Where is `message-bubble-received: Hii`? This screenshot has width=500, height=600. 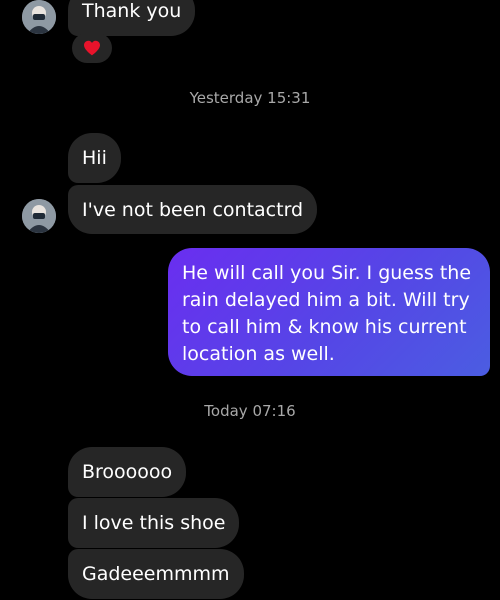
message-bubble-received: Hii is located at coordinates (94, 158).